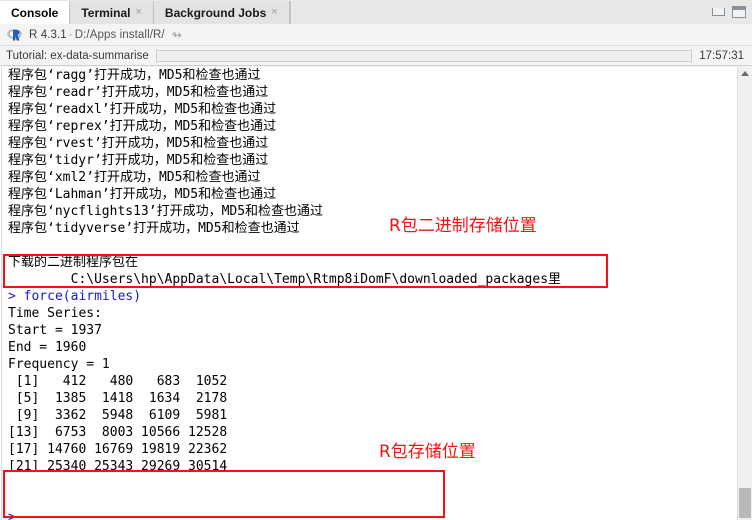  Describe the element at coordinates (59, 364) in the screenshot. I see `console-line: Frequency = 1` at that location.